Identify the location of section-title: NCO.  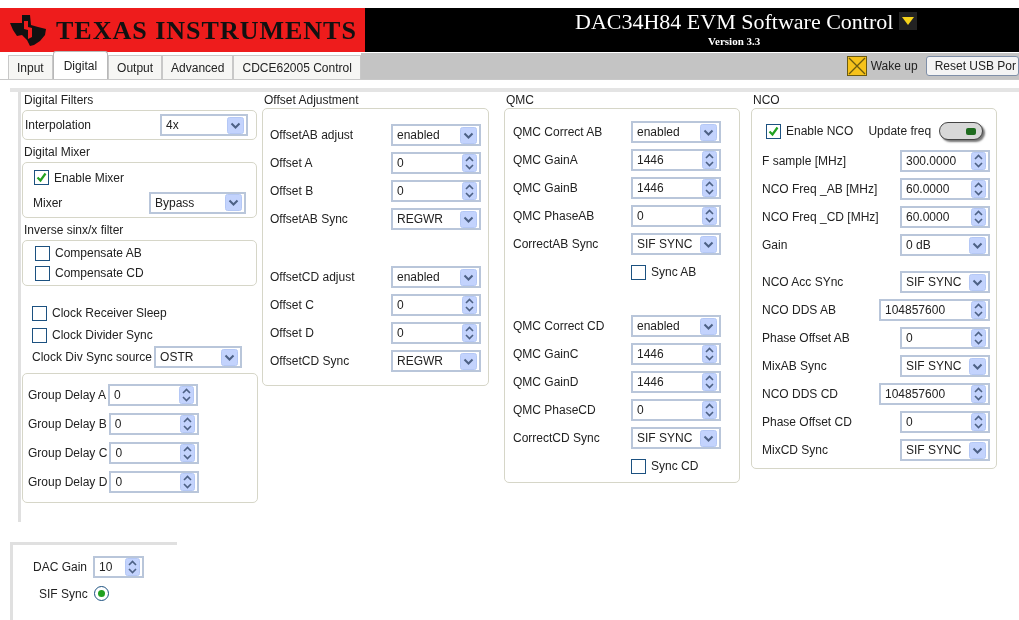
(766, 100).